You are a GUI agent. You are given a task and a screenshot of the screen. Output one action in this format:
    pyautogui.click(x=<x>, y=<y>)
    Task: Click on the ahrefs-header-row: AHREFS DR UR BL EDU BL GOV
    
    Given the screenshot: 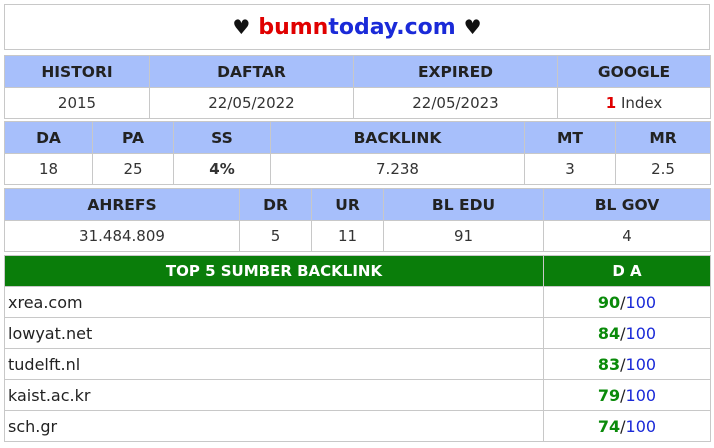 What is the action you would take?
    pyautogui.click(x=357, y=204)
    